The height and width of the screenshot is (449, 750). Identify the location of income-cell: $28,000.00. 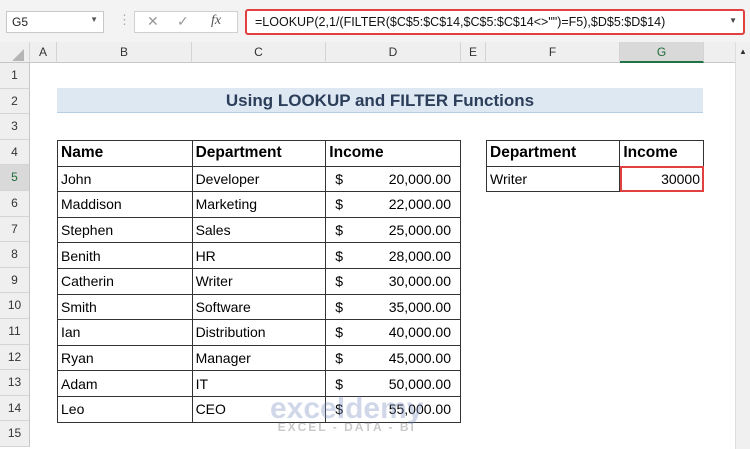
(393, 255).